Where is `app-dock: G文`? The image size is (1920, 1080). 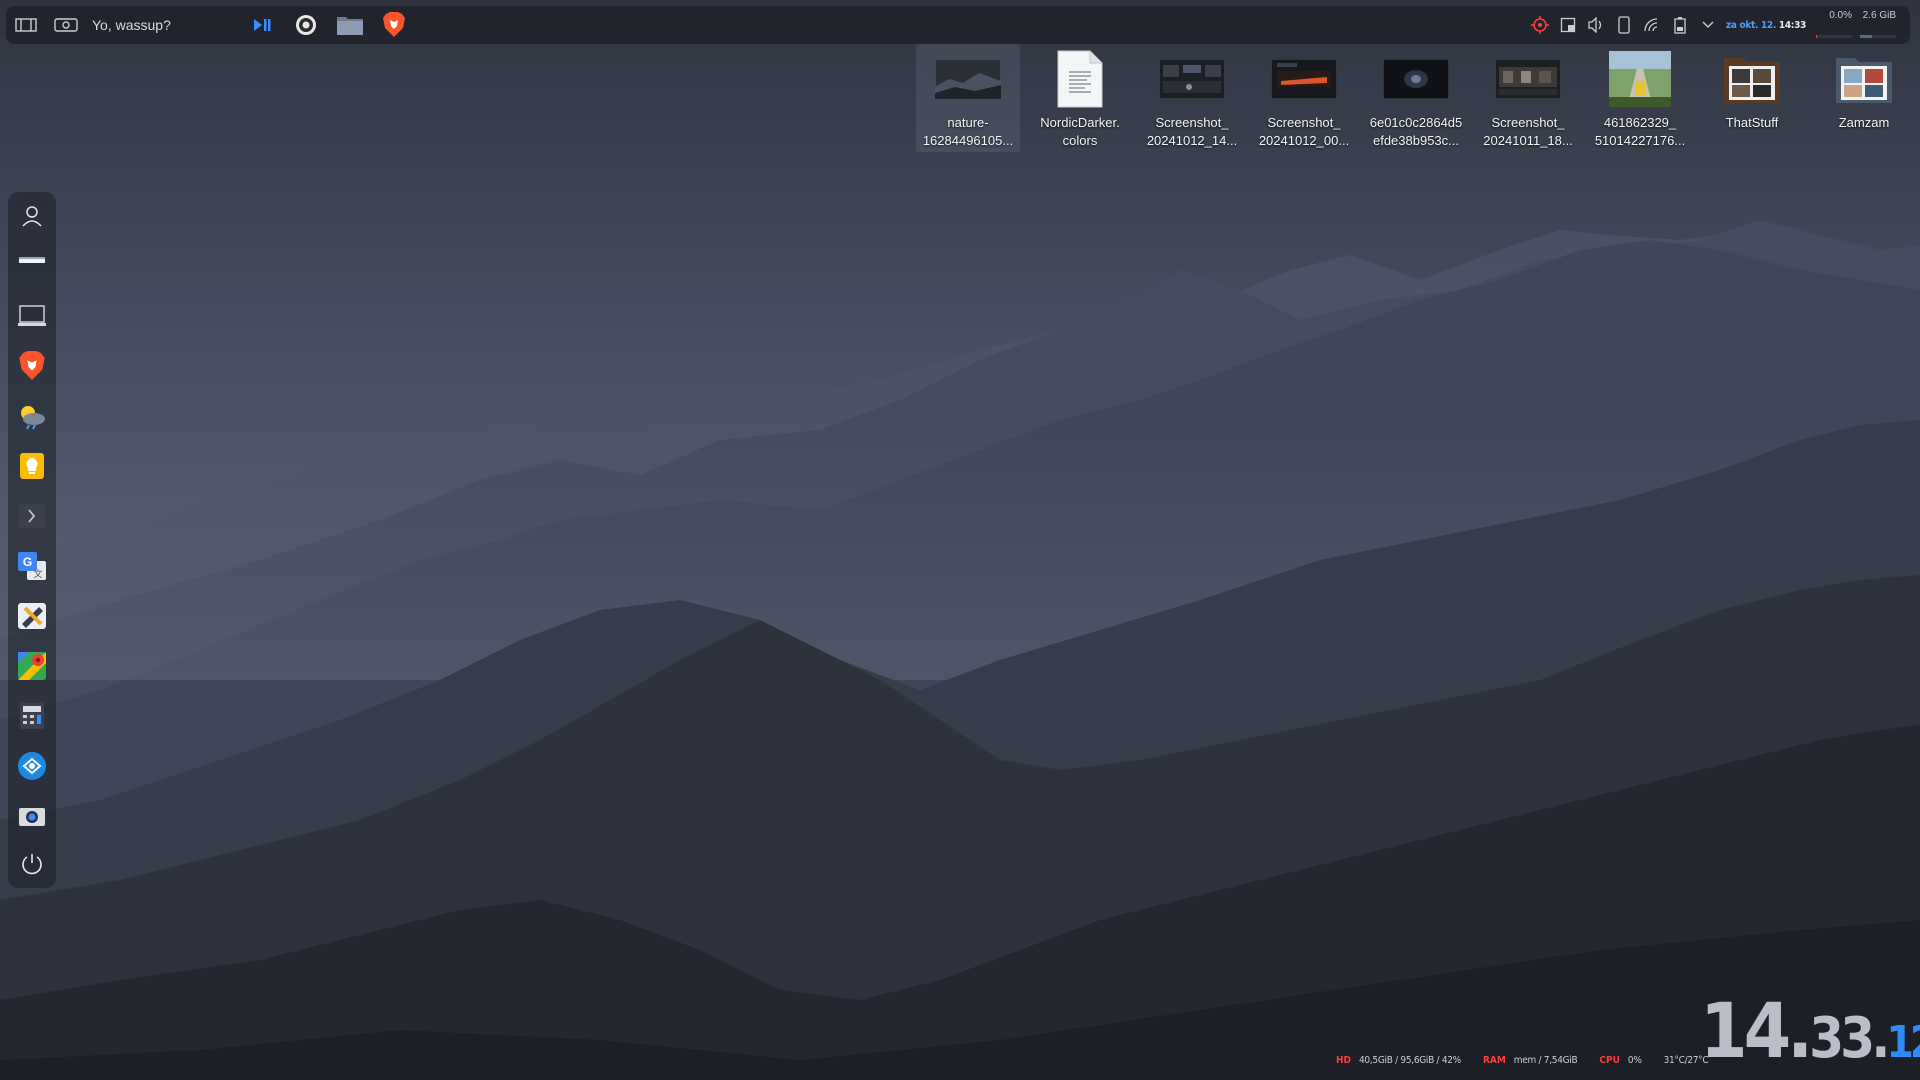 app-dock: G文 is located at coordinates (32, 540).